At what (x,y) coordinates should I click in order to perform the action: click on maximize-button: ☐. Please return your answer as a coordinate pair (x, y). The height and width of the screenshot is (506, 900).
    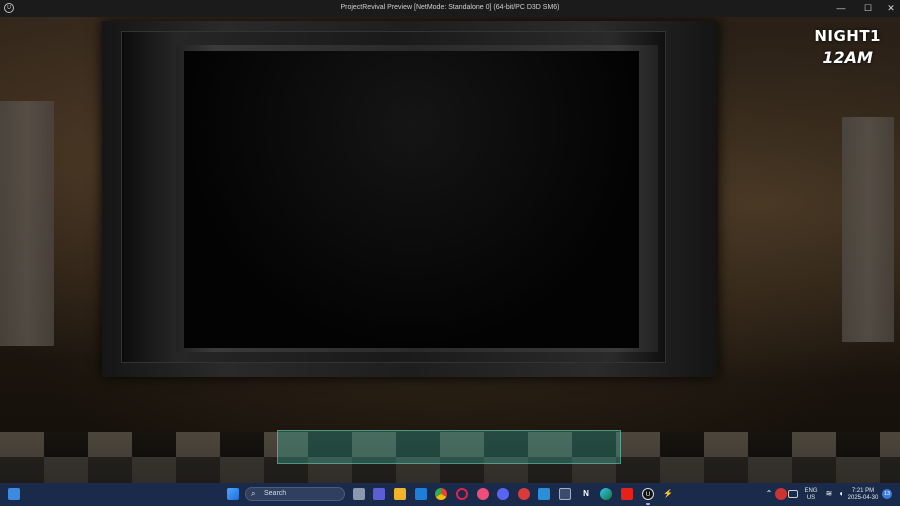
    Looking at the image, I should click on (868, 8).